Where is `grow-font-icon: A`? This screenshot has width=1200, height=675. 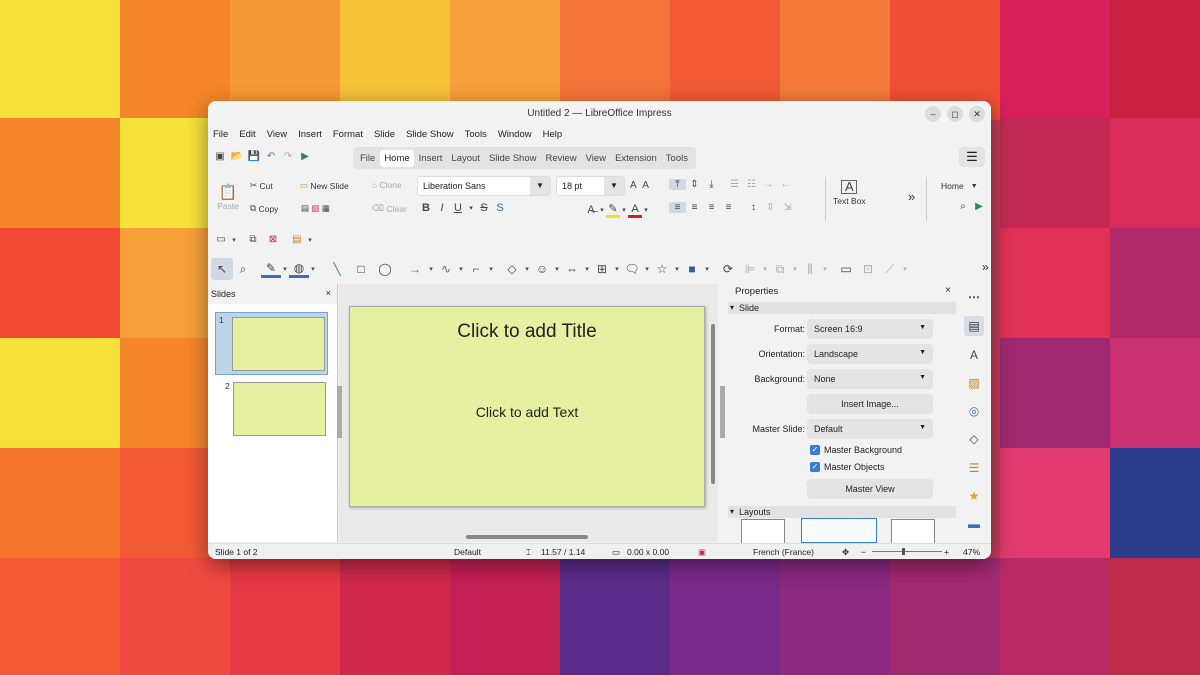 grow-font-icon: A is located at coordinates (633, 185).